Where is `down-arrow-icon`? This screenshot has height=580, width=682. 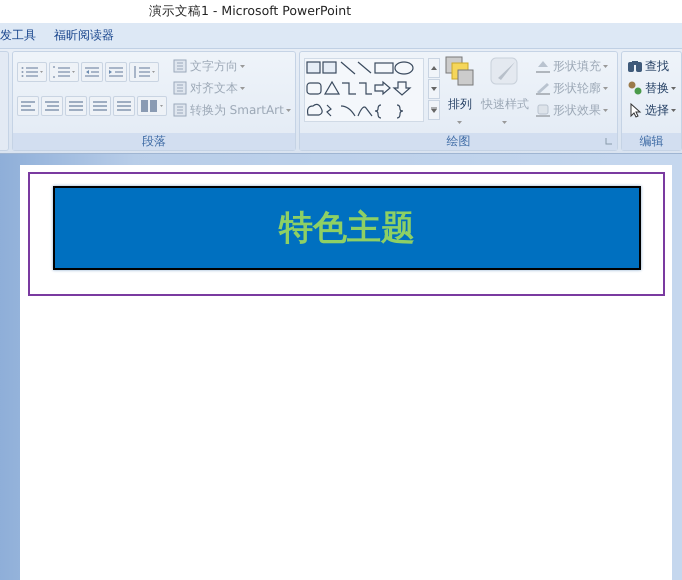
down-arrow-icon is located at coordinates (433, 89).